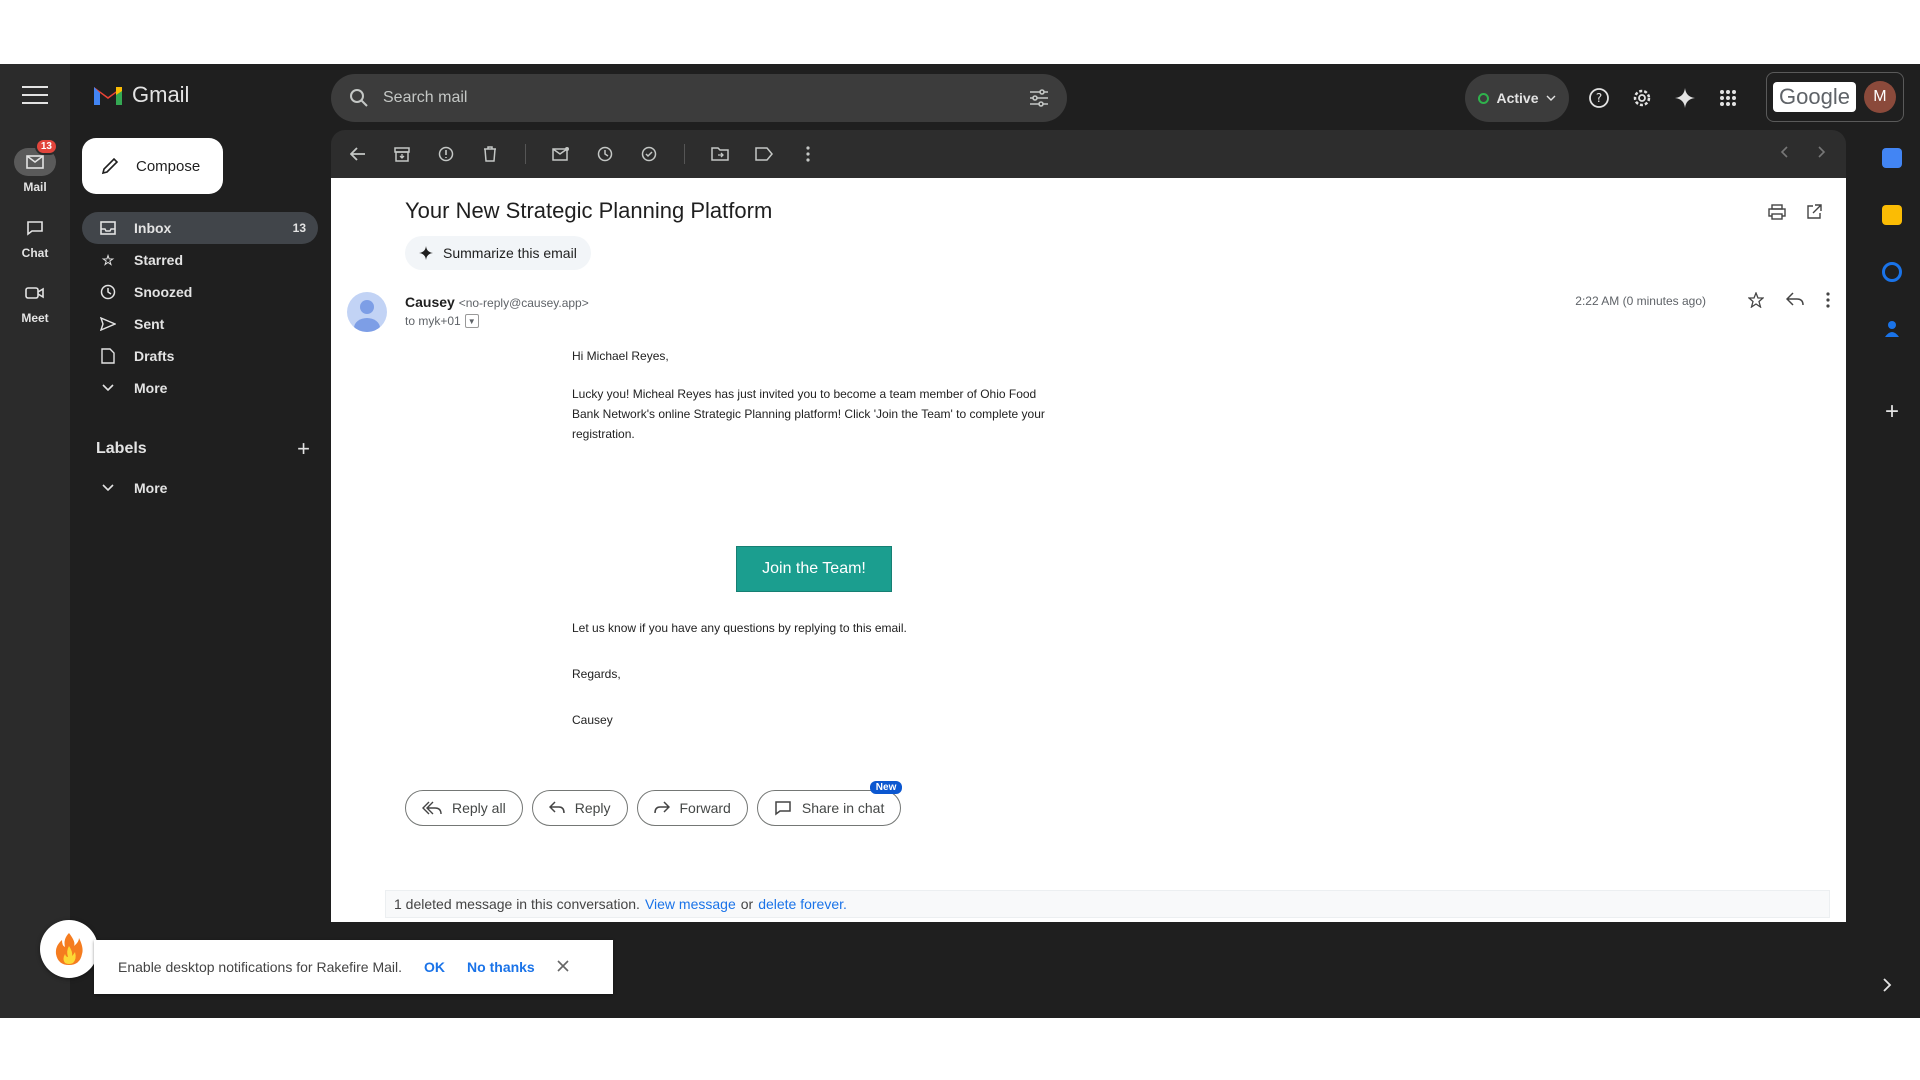 Image resolution: width=1920 pixels, height=1080 pixels. What do you see at coordinates (69, 949) in the screenshot?
I see `rakefire-flame-icon` at bounding box center [69, 949].